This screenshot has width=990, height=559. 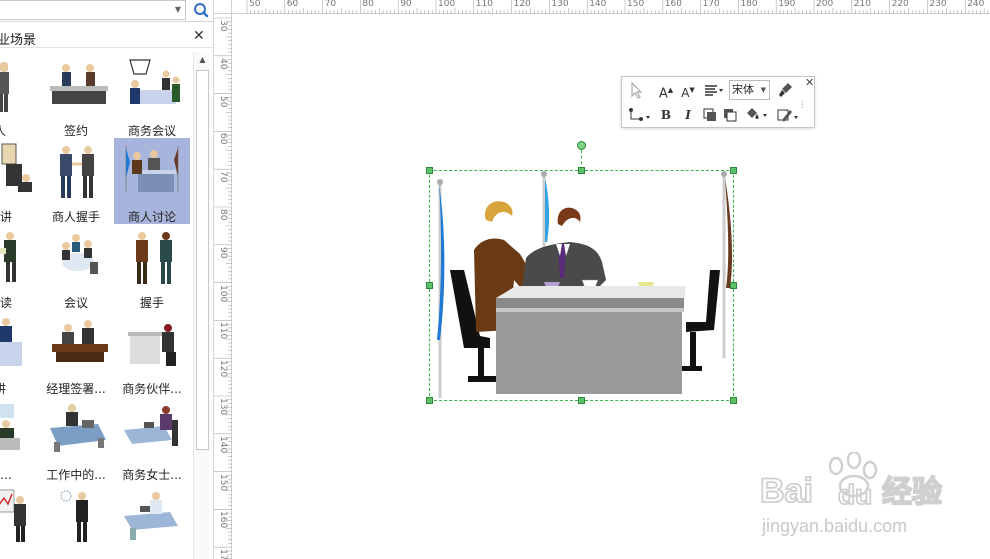 What do you see at coordinates (19, 181) in the screenshot?
I see `shape-item: 演讲` at bounding box center [19, 181].